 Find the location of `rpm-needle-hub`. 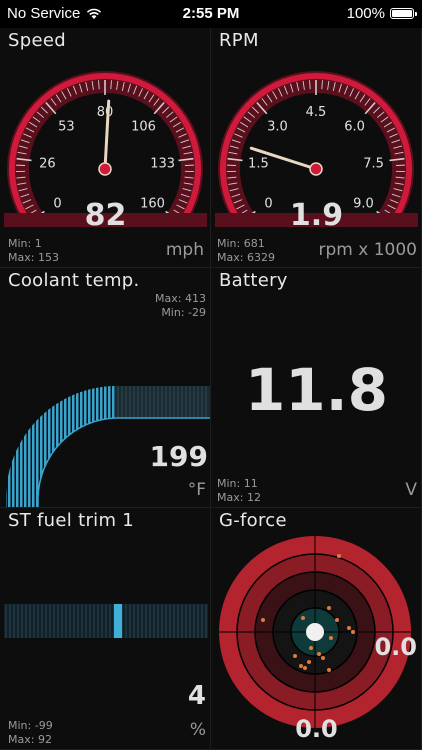

rpm-needle-hub is located at coordinates (316, 169).